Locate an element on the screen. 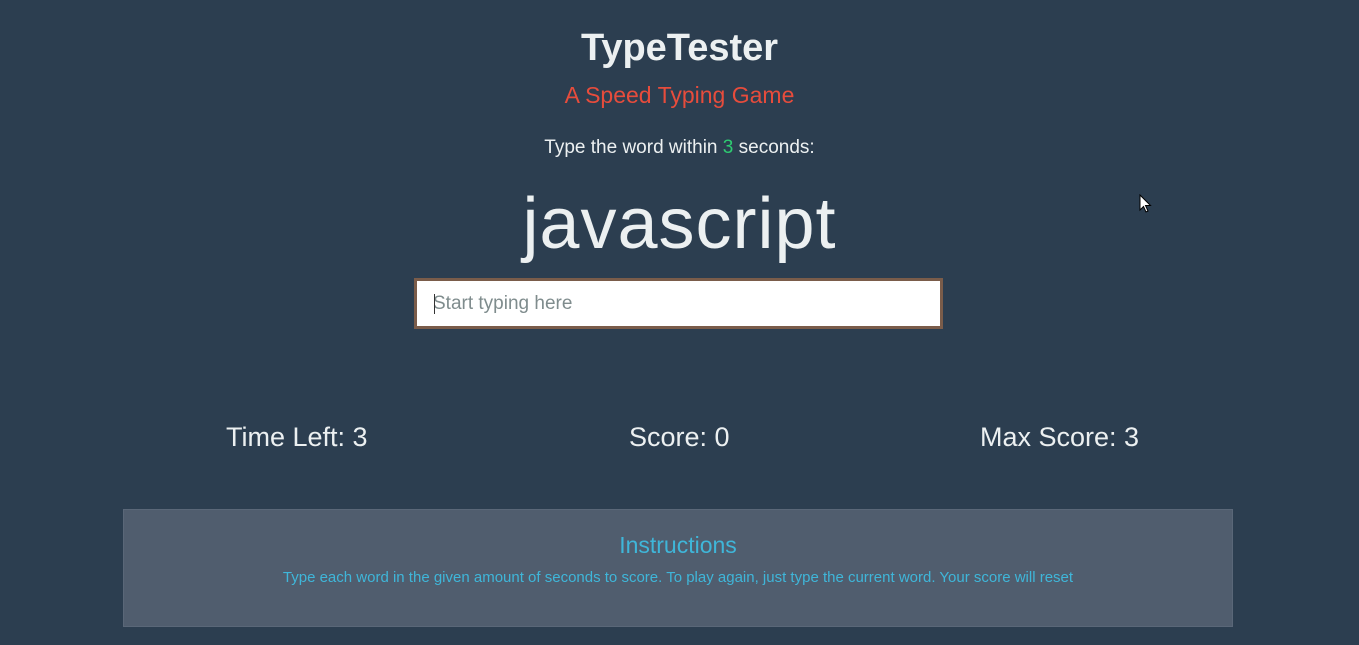  score: Score: 0 is located at coordinates (679, 437).